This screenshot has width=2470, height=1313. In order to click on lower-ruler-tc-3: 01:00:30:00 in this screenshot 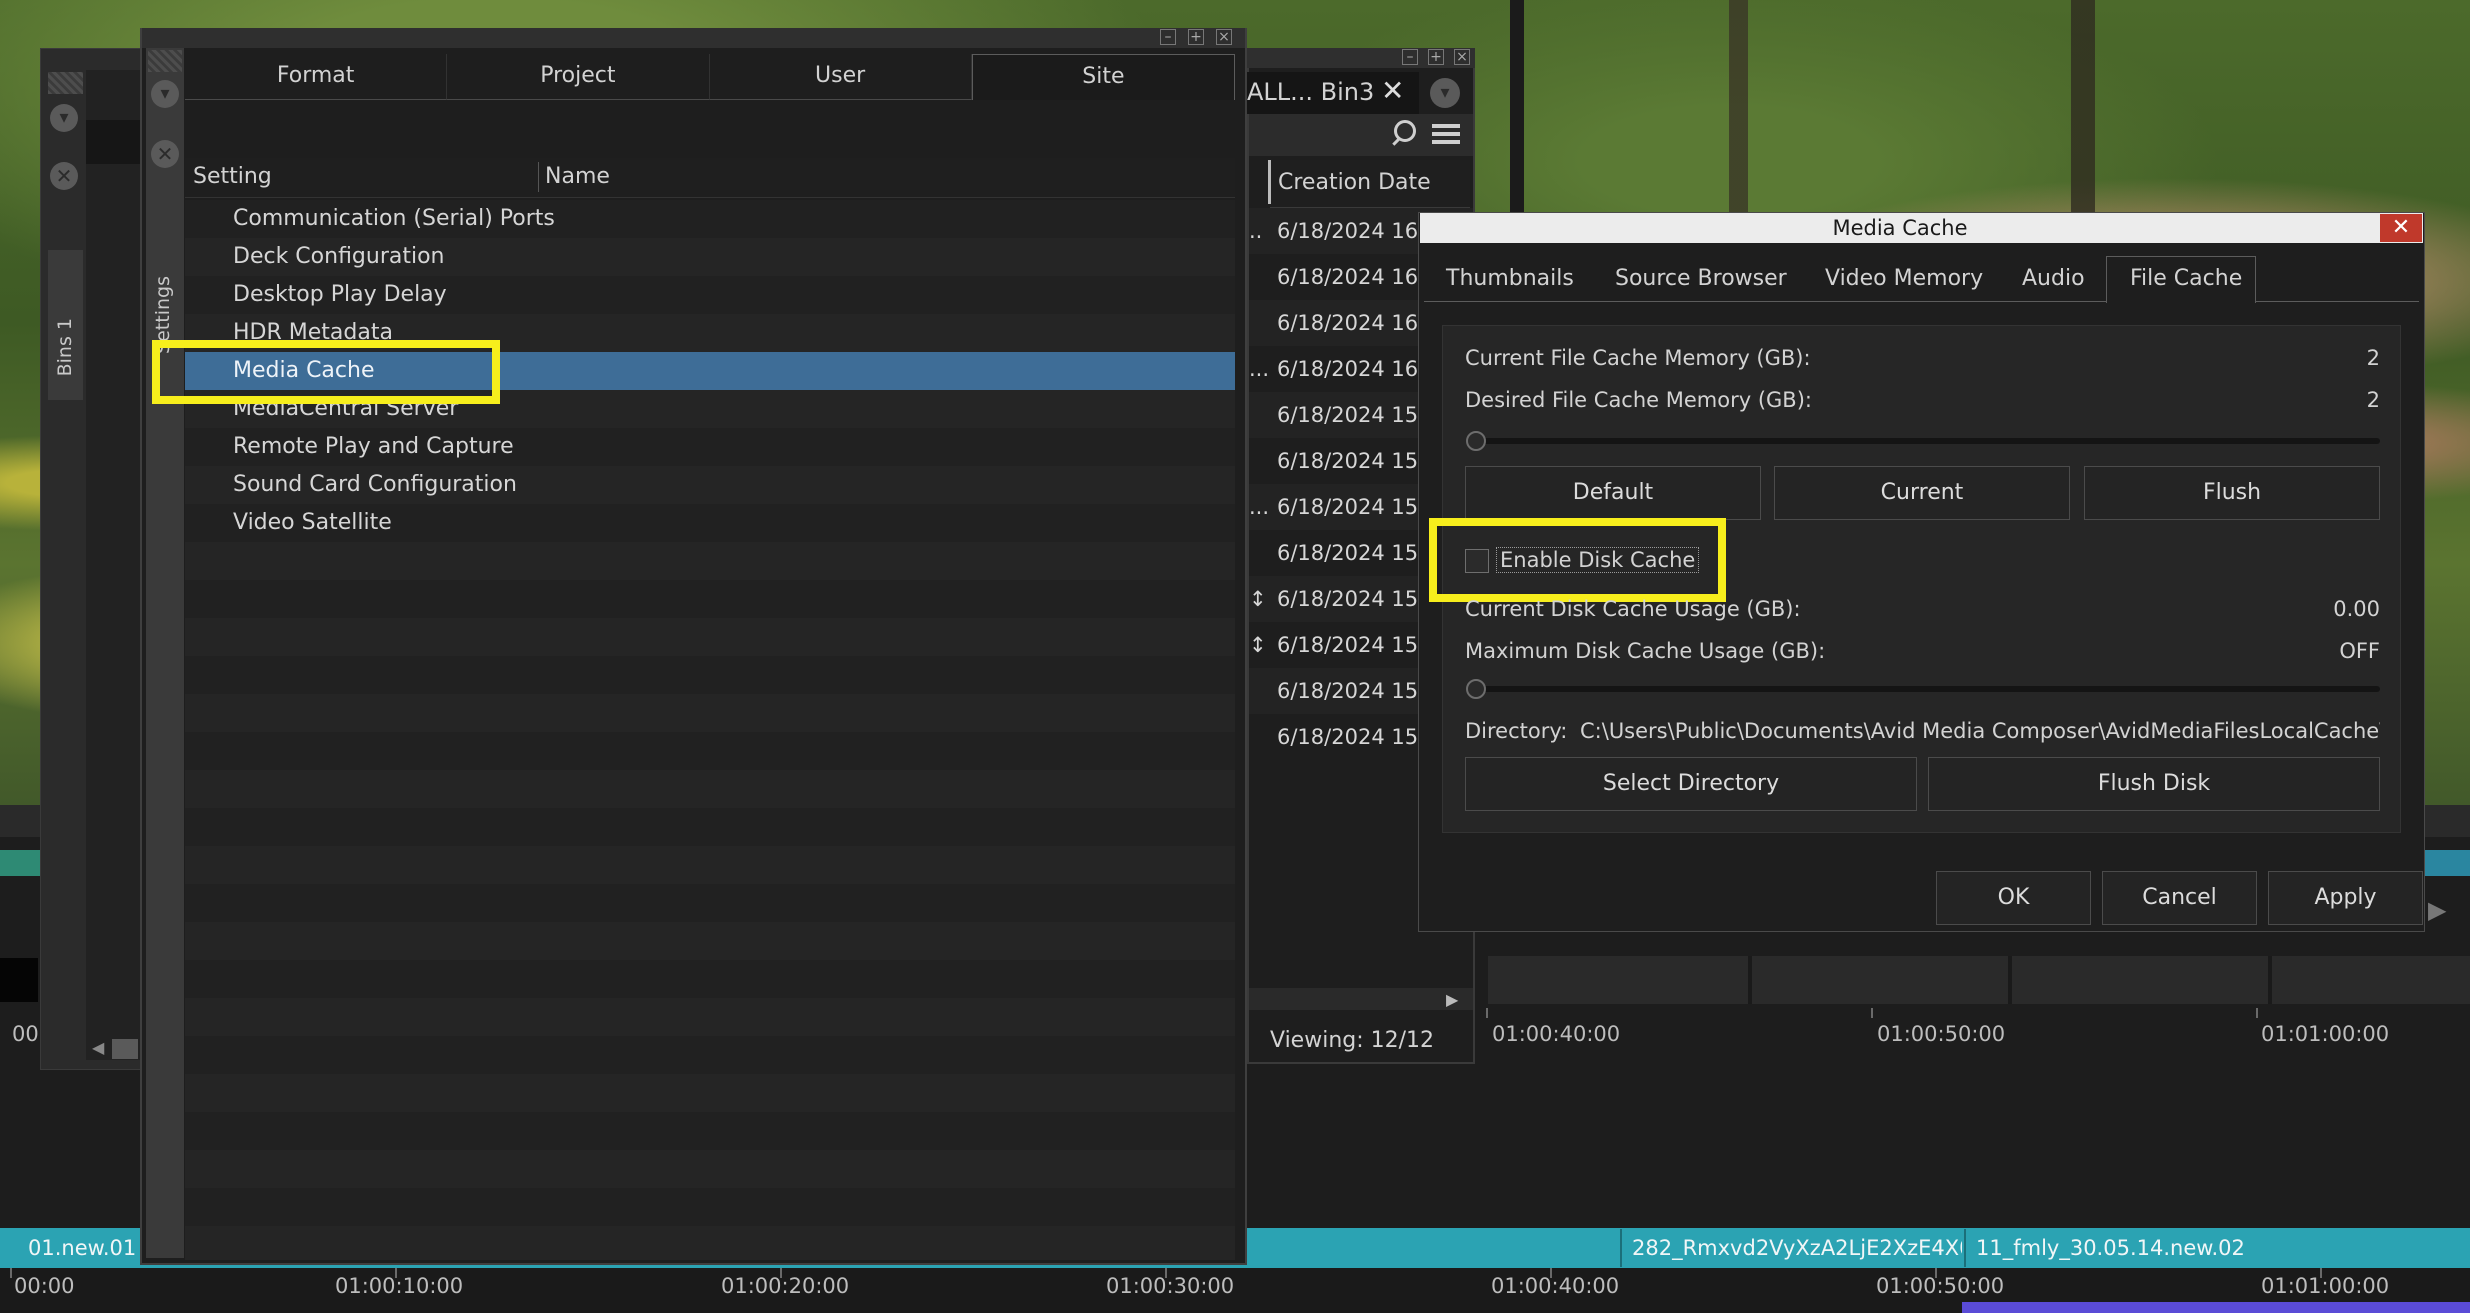, I will do `click(1170, 1286)`.